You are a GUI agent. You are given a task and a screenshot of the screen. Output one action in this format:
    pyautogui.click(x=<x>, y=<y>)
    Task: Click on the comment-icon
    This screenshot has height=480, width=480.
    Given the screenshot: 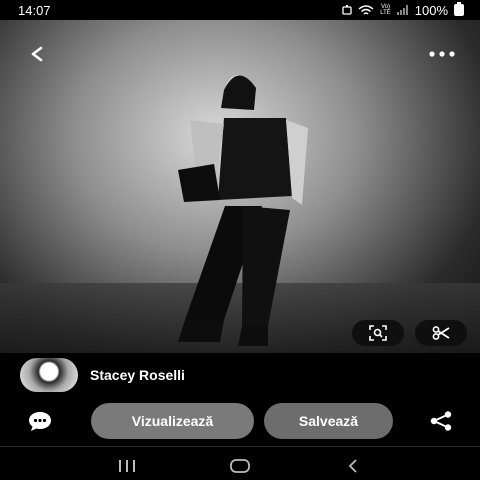 What is the action you would take?
    pyautogui.click(x=40, y=421)
    